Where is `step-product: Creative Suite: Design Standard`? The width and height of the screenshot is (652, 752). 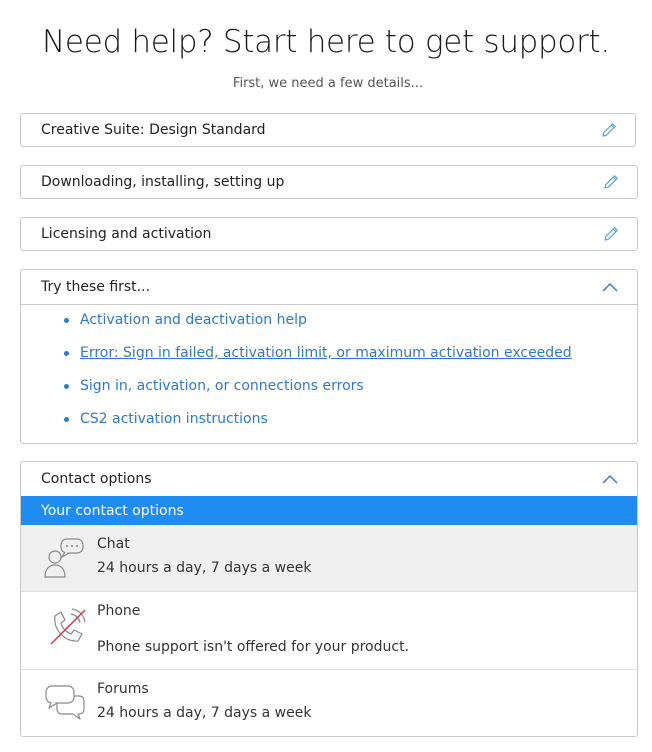 step-product: Creative Suite: Design Standard is located at coordinates (328, 130).